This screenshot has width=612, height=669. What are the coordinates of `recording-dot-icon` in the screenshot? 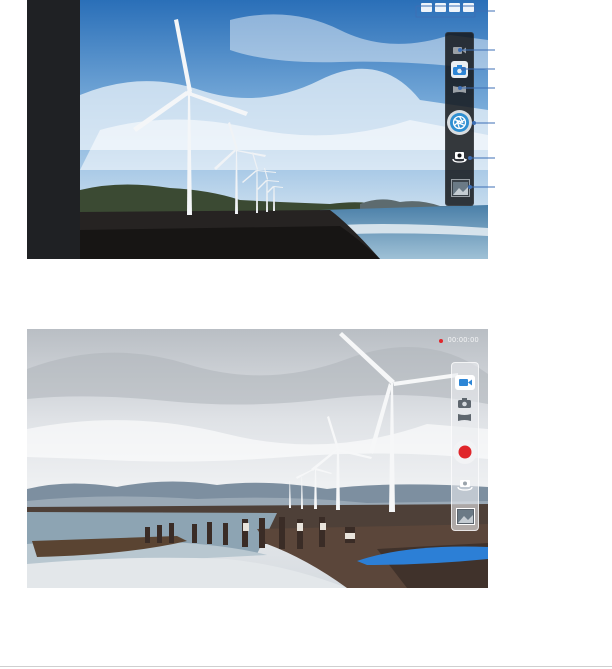 It's located at (440, 340).